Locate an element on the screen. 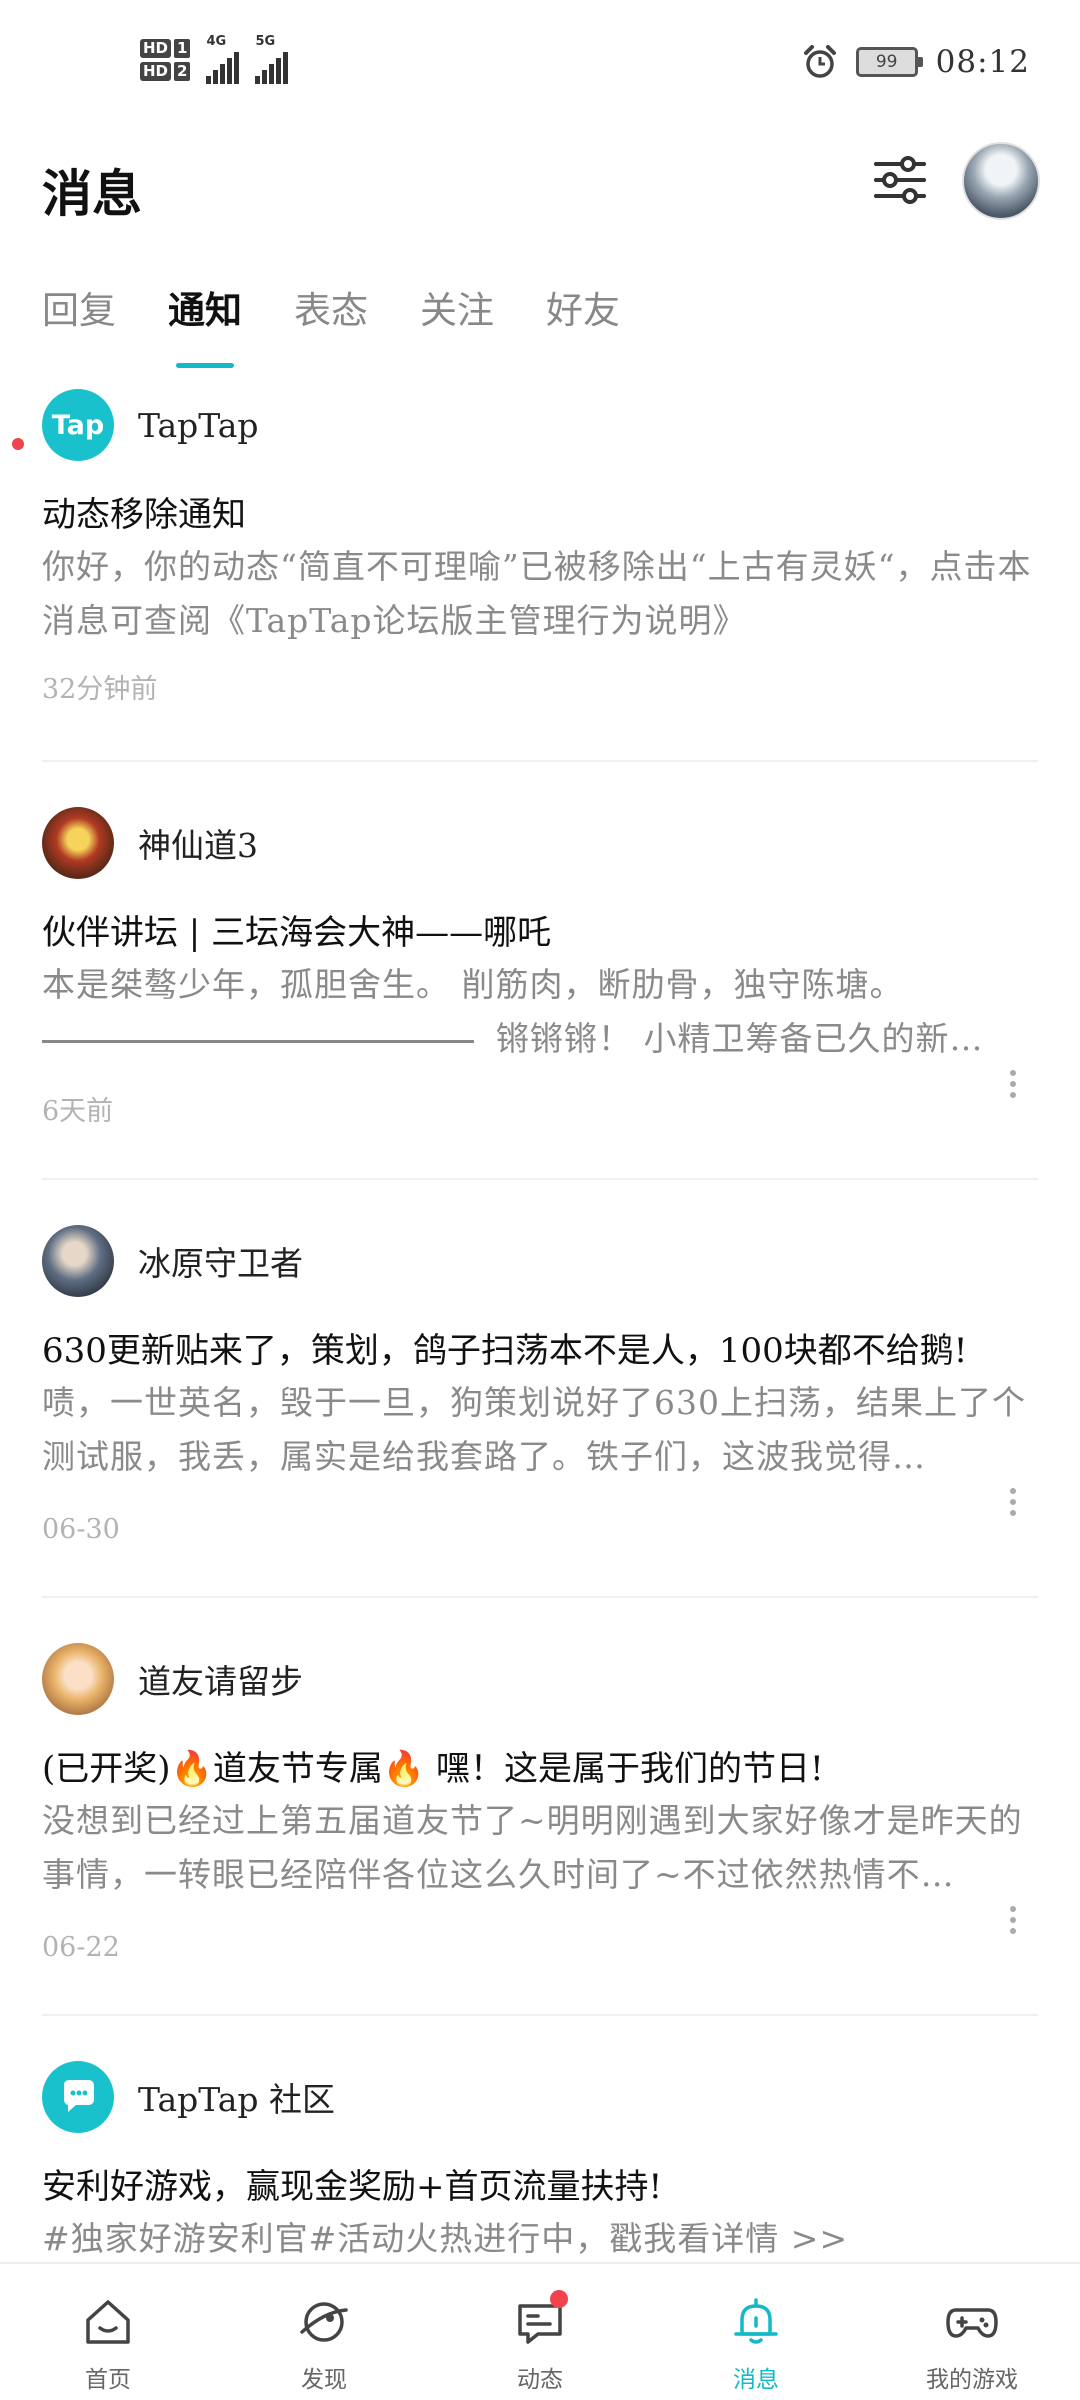  filter-button is located at coordinates (900, 180).